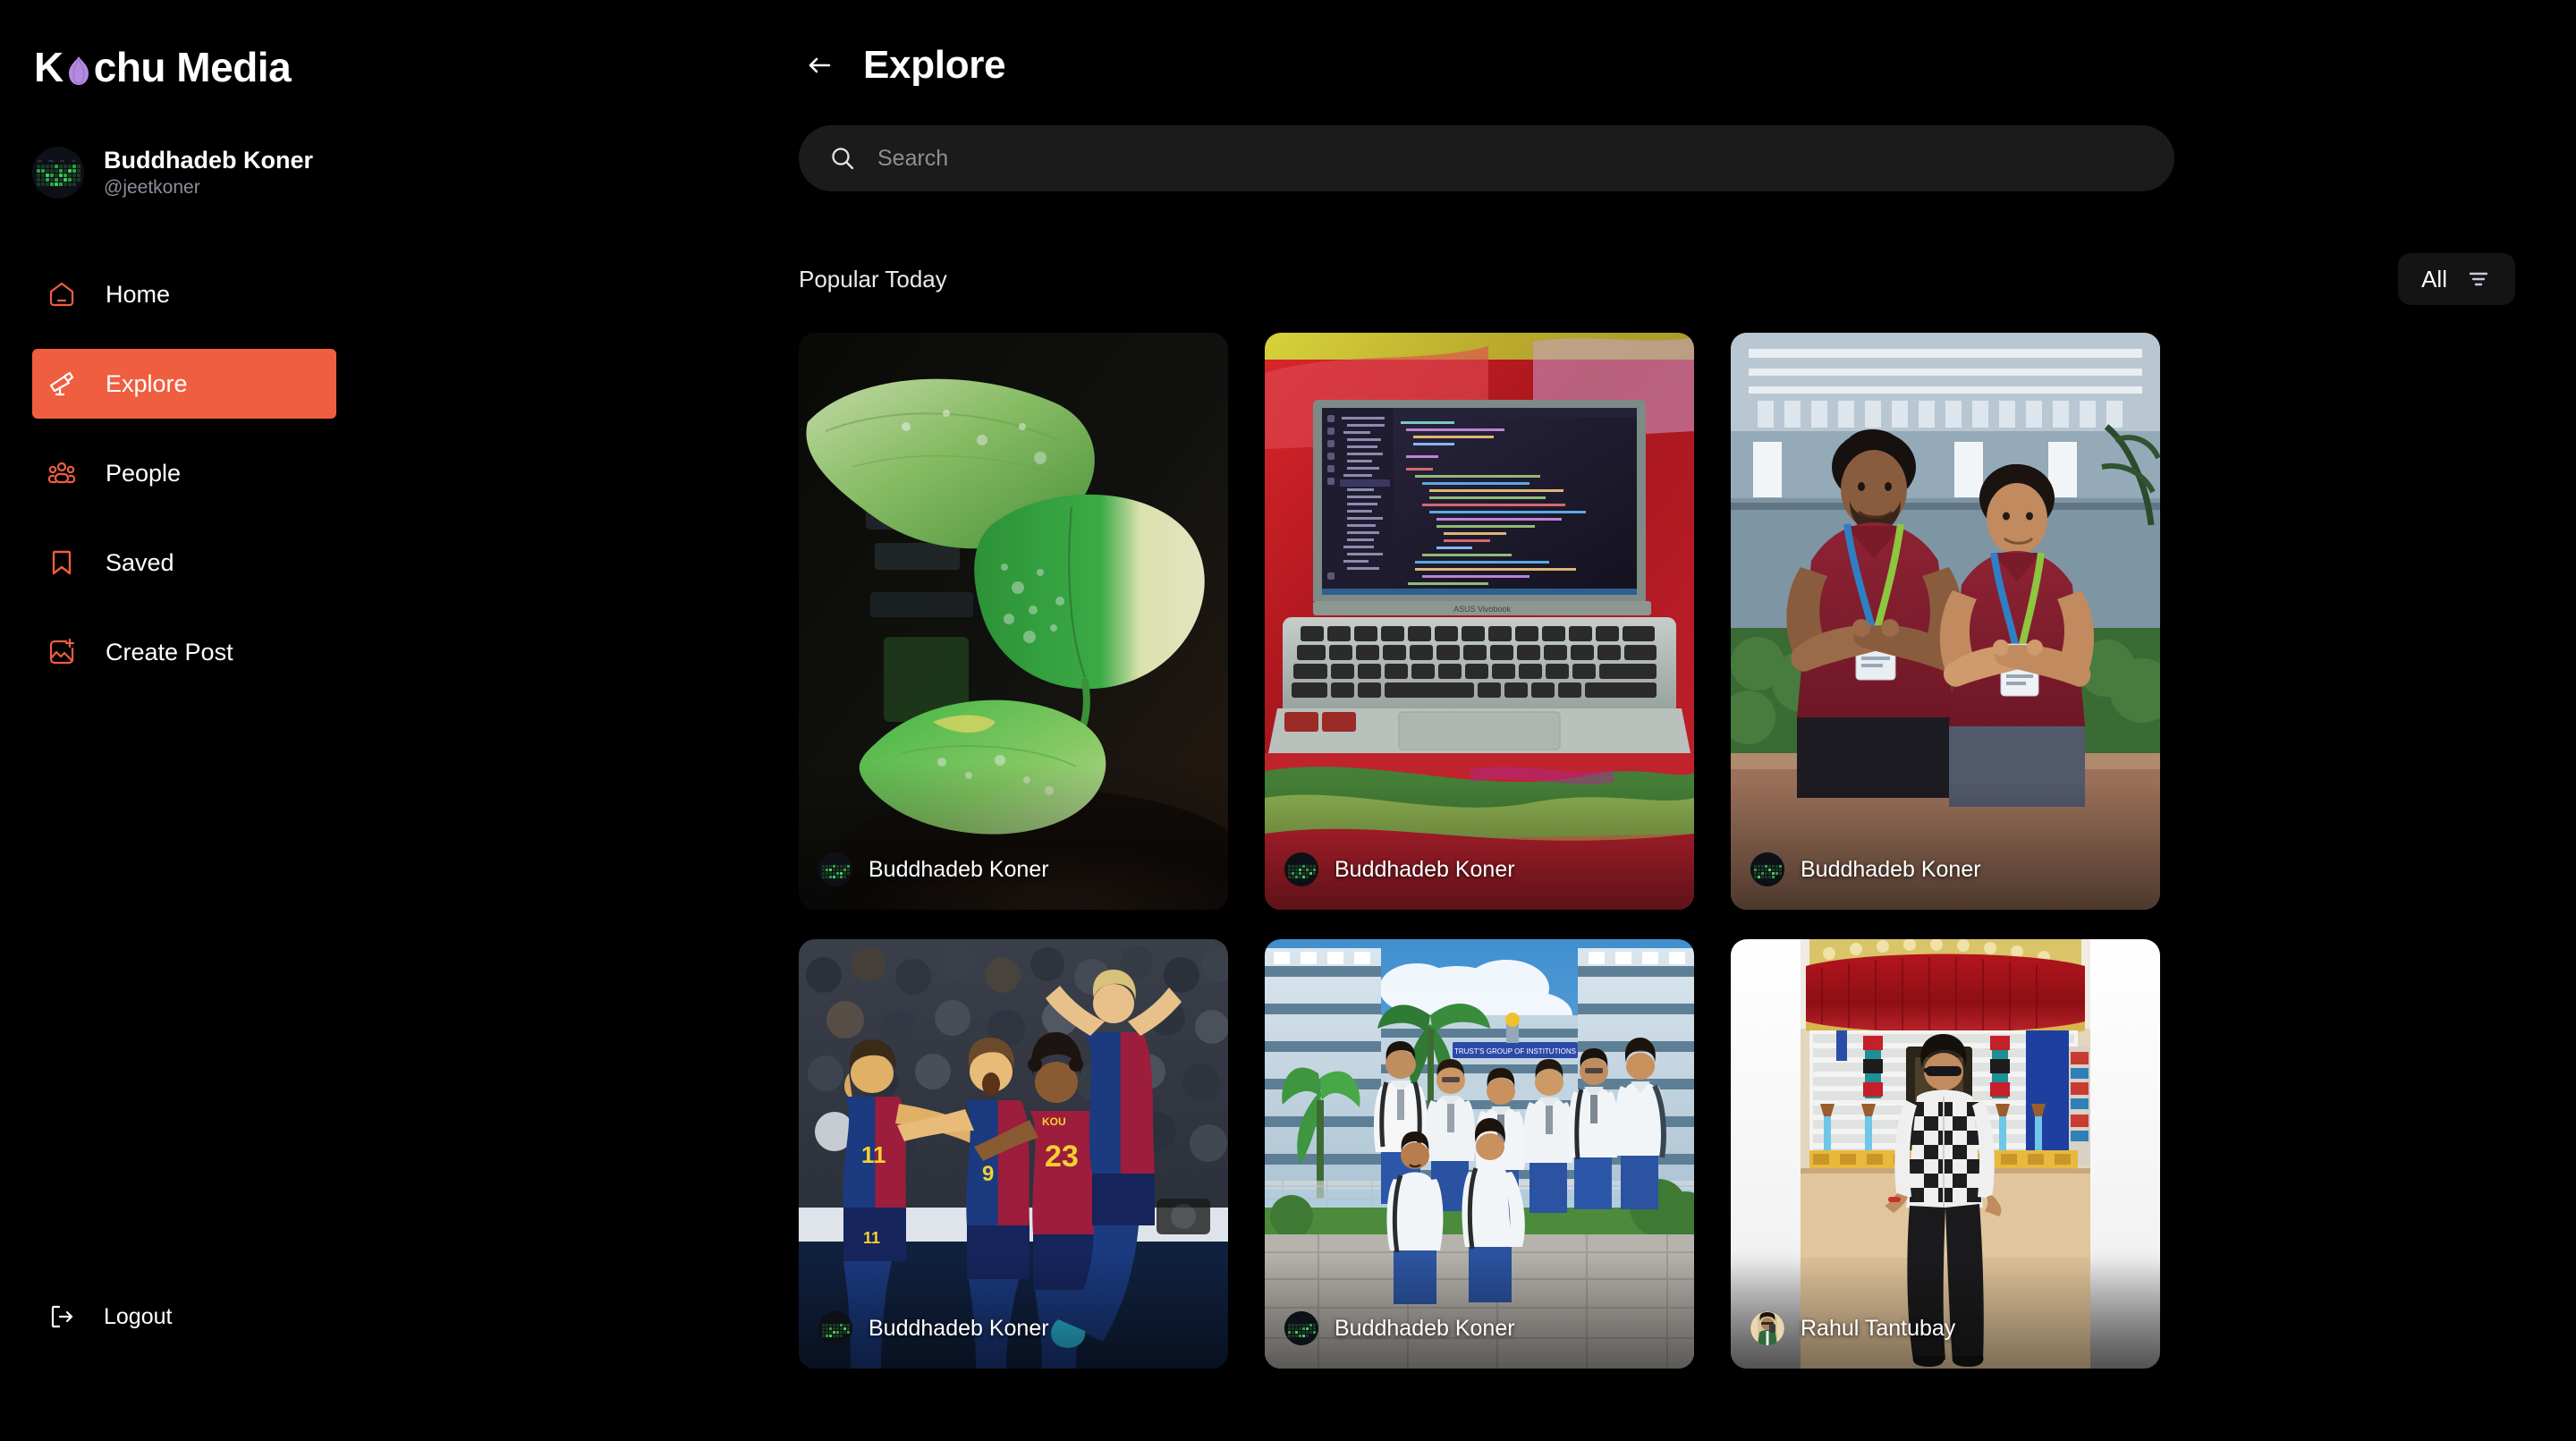 Image resolution: width=2576 pixels, height=1441 pixels. I want to click on football-celebration-photo: 11 11 9 23 KOU, so click(1013, 1154).